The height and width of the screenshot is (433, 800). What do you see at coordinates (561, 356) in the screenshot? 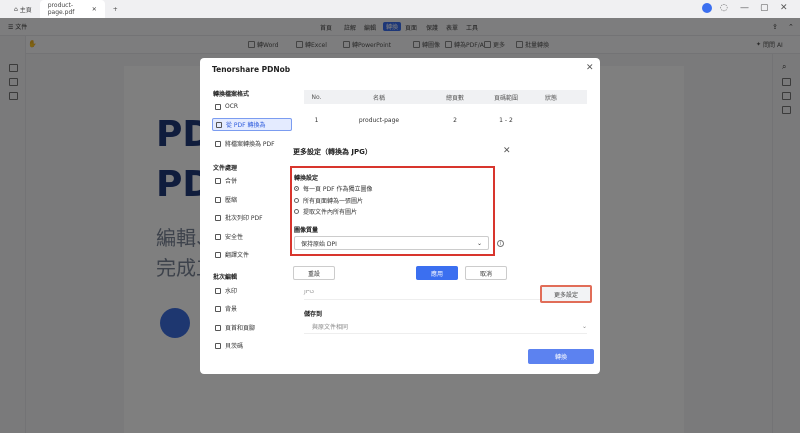
I see `convert-button: 轉換` at bounding box center [561, 356].